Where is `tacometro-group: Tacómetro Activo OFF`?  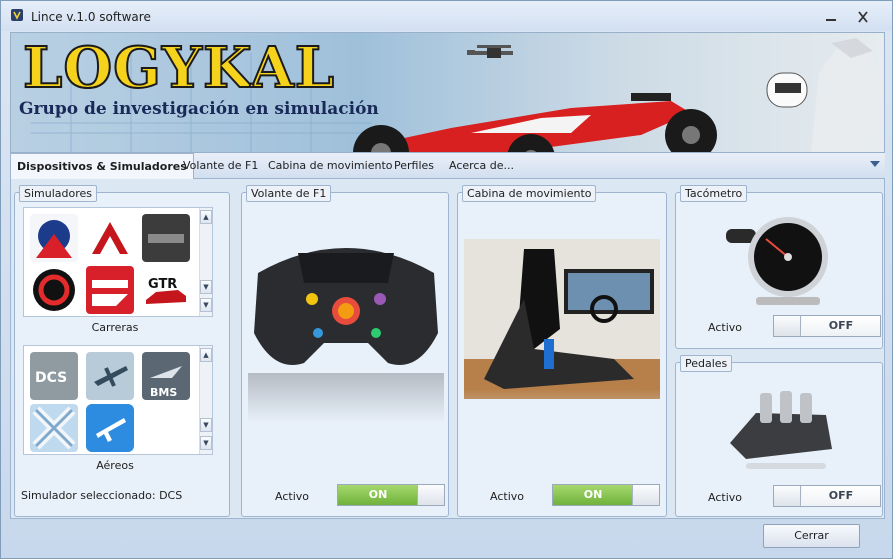
tacometro-group: Tacómetro Activo OFF is located at coordinates (779, 267).